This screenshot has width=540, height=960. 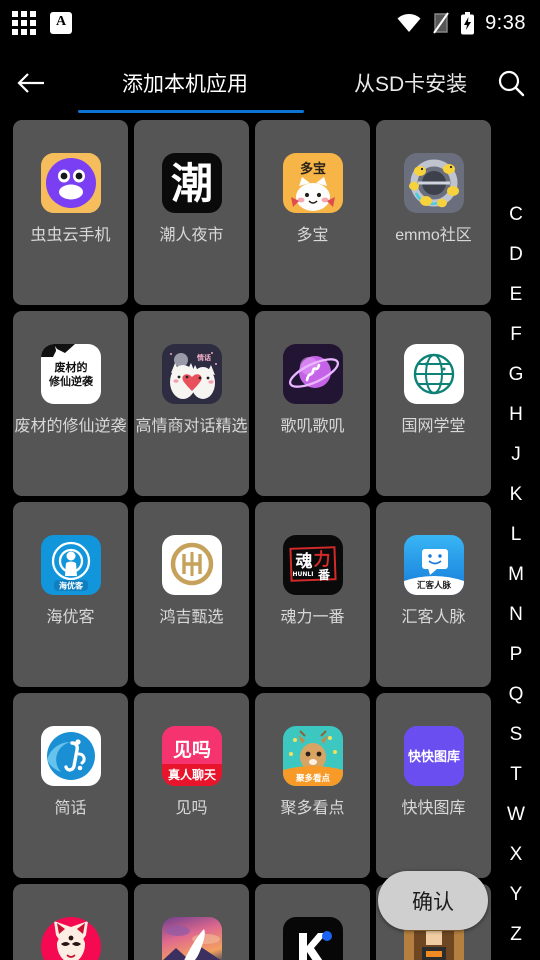 I want to click on kuaikuai-tuku-icon: 快快图库, so click(x=433, y=756).